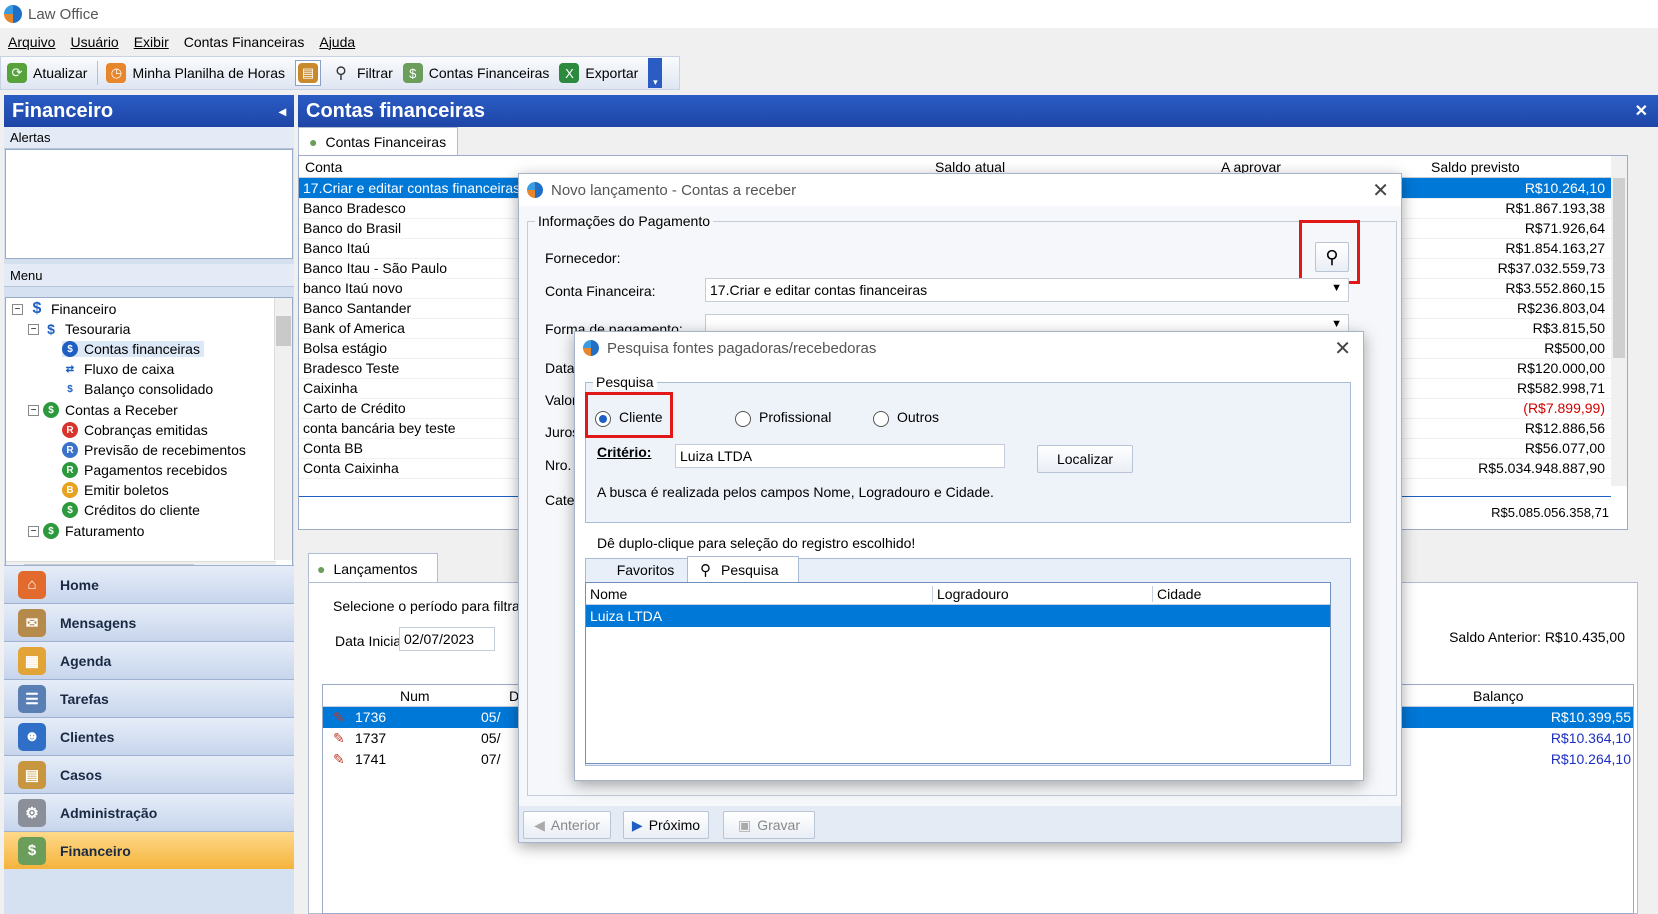  Describe the element at coordinates (583, 258) in the screenshot. I see `fornecedor-label: Fornecedor:` at that location.